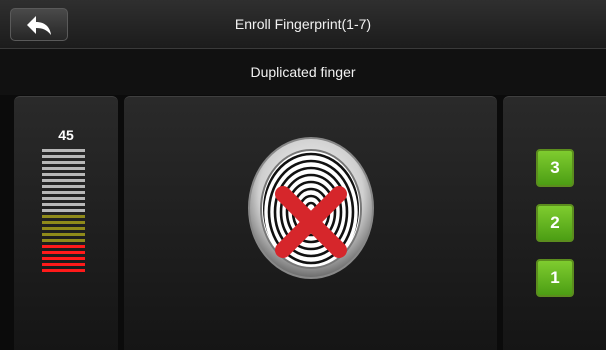  I want to click on step-1: 1, so click(555, 278).